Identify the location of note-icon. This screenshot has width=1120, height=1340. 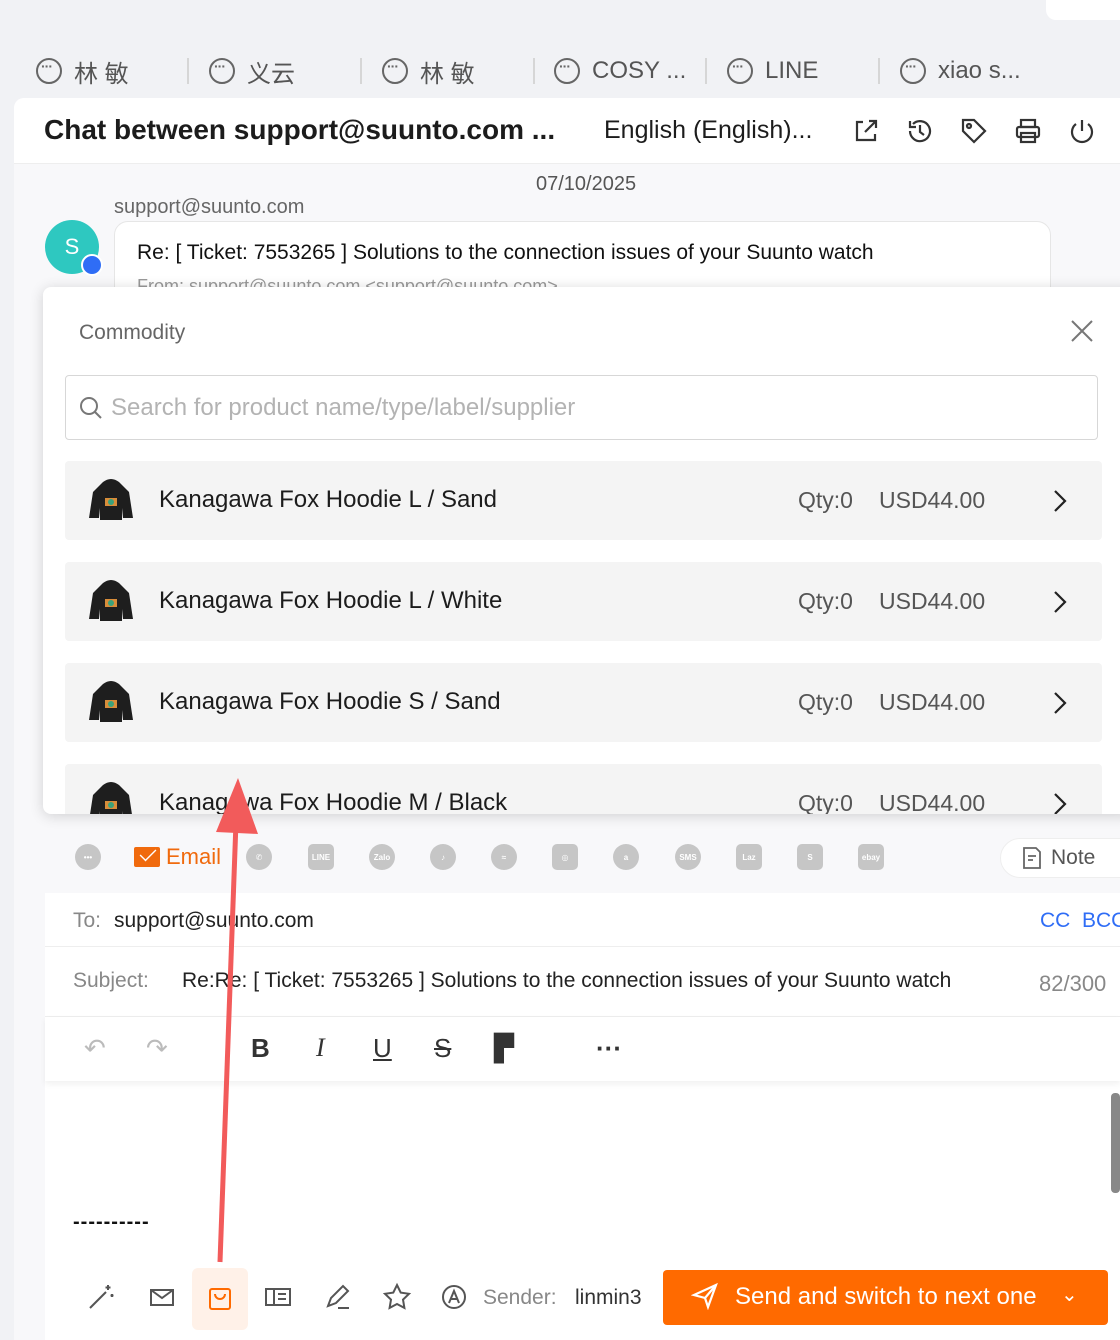
(1032, 858).